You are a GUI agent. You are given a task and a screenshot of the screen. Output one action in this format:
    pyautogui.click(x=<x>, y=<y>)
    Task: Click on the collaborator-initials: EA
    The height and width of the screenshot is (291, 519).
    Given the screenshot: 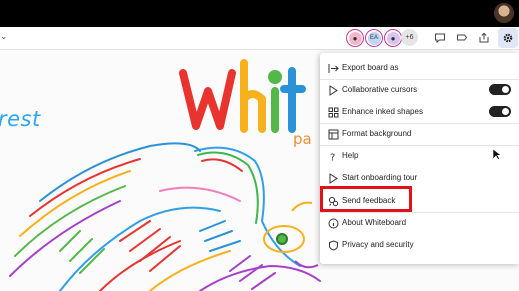 What is the action you would take?
    pyautogui.click(x=374, y=38)
    